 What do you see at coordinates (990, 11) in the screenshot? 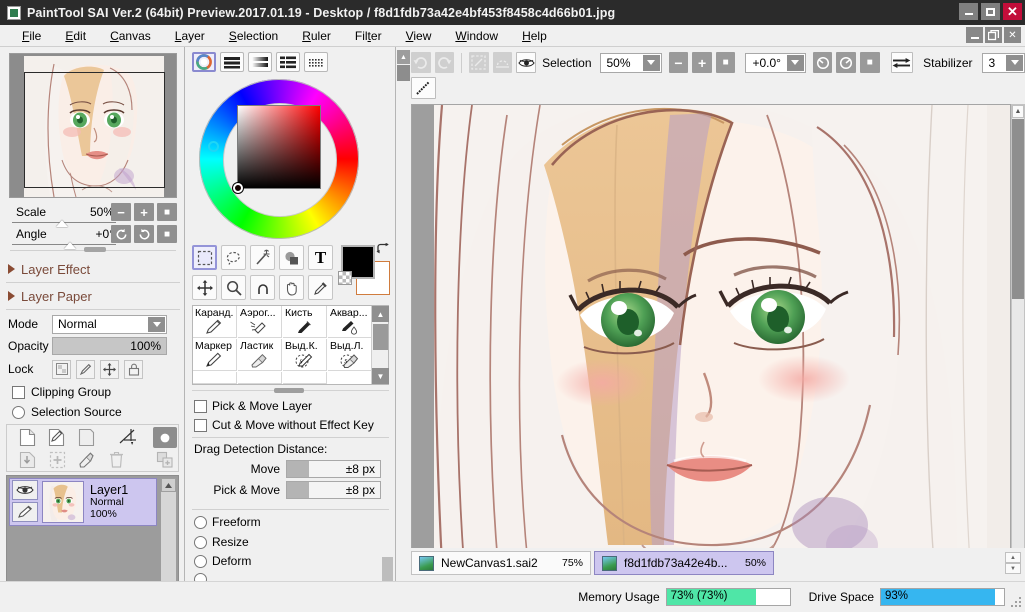
I see `maximize-button` at bounding box center [990, 11].